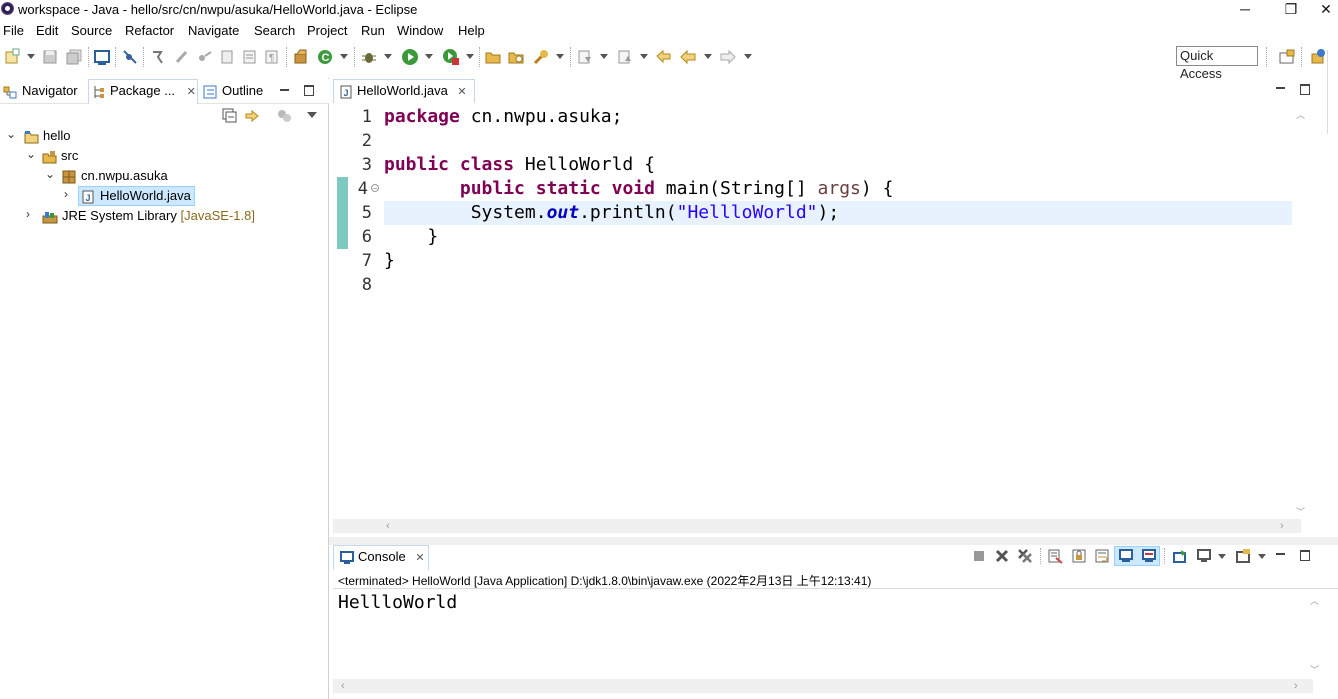  What do you see at coordinates (1318, 57) in the screenshot?
I see `java-ee-perspective-icon` at bounding box center [1318, 57].